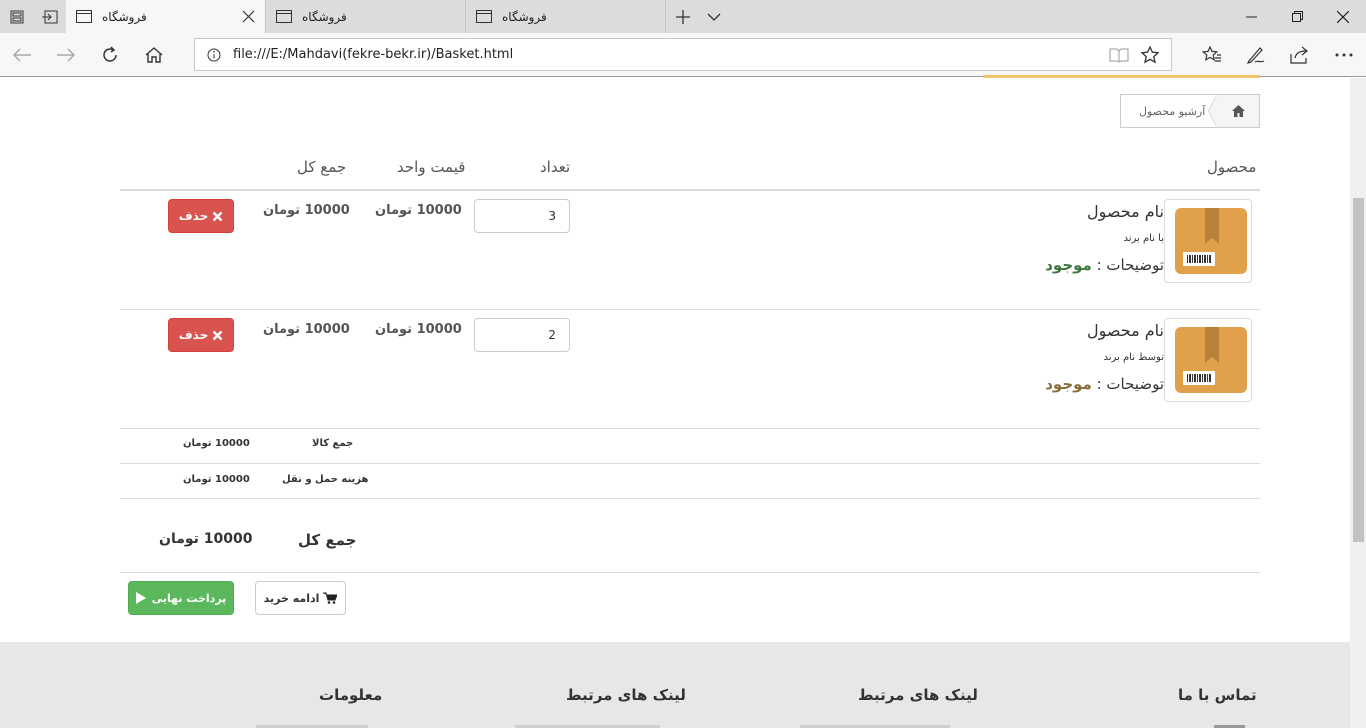  What do you see at coordinates (1217, 695) in the screenshot?
I see `footer-contact-title: تماس با ما` at bounding box center [1217, 695].